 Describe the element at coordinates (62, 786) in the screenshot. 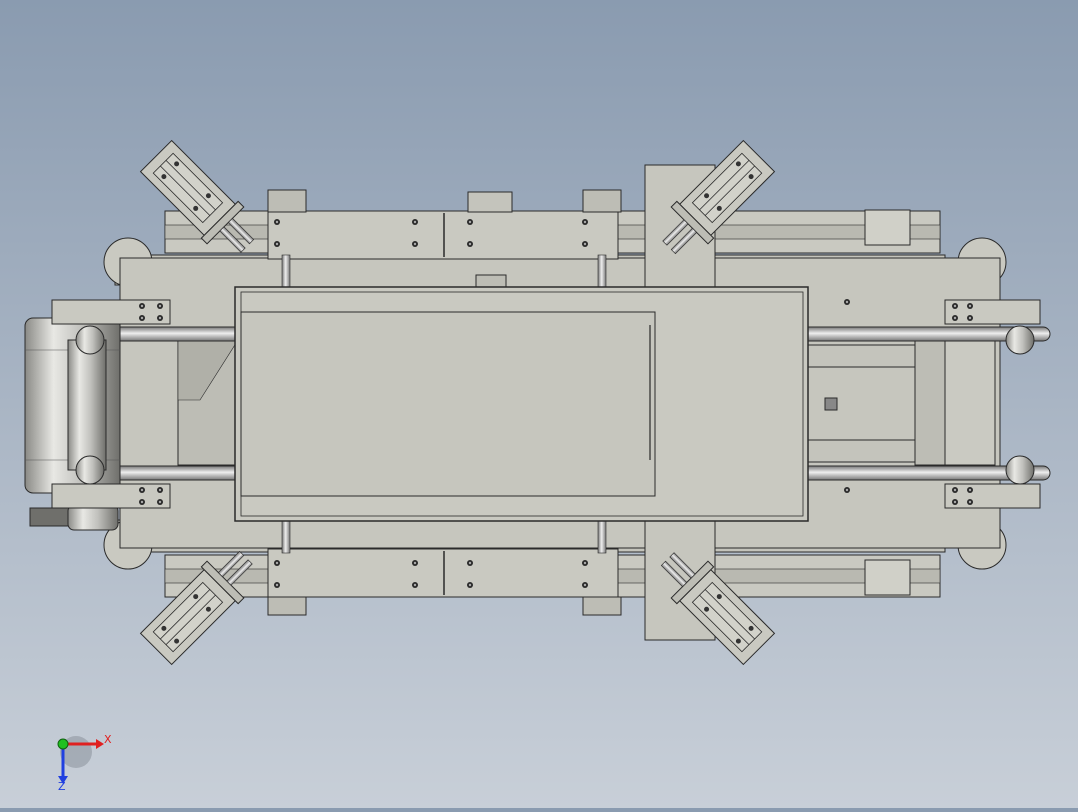

I see `z-axis-label: Z` at that location.